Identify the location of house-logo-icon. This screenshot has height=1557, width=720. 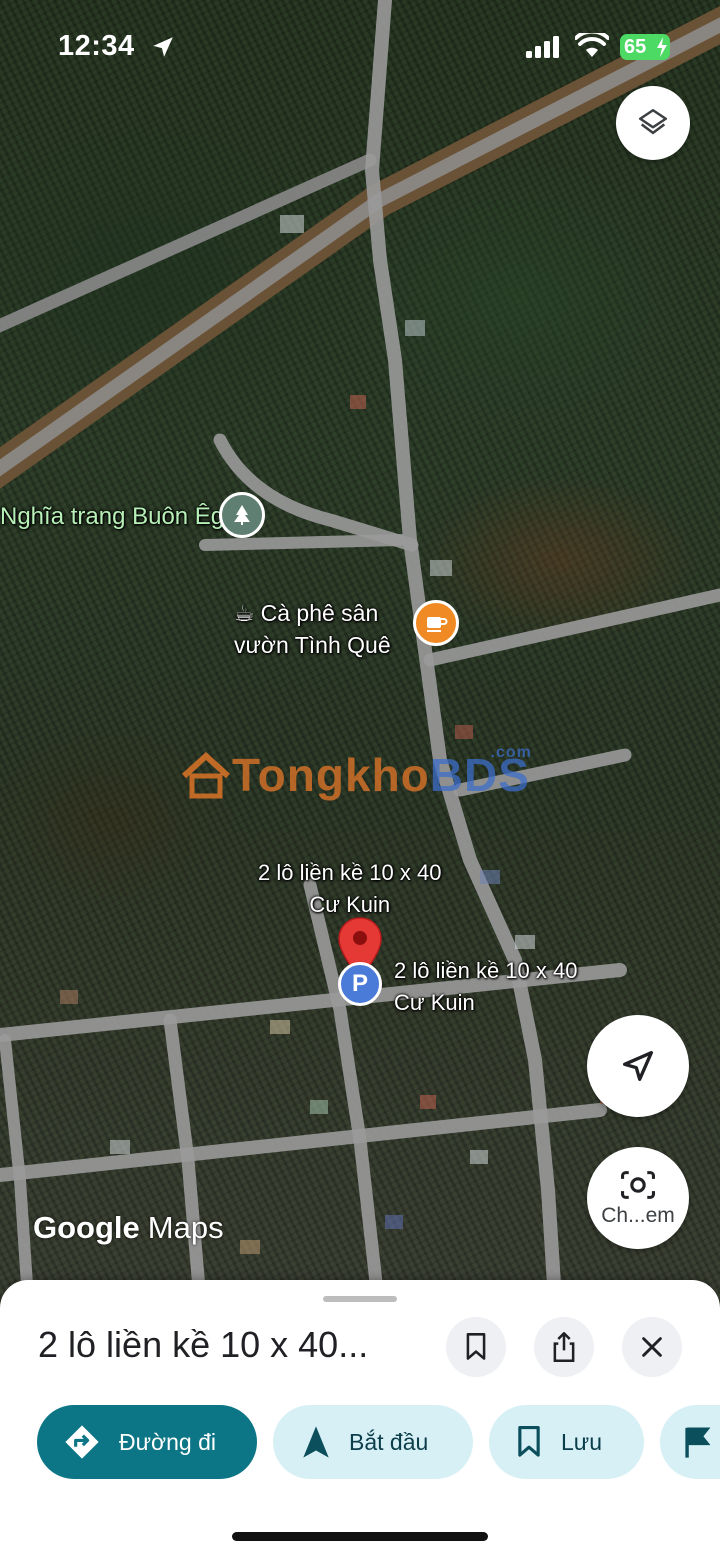
(206, 775).